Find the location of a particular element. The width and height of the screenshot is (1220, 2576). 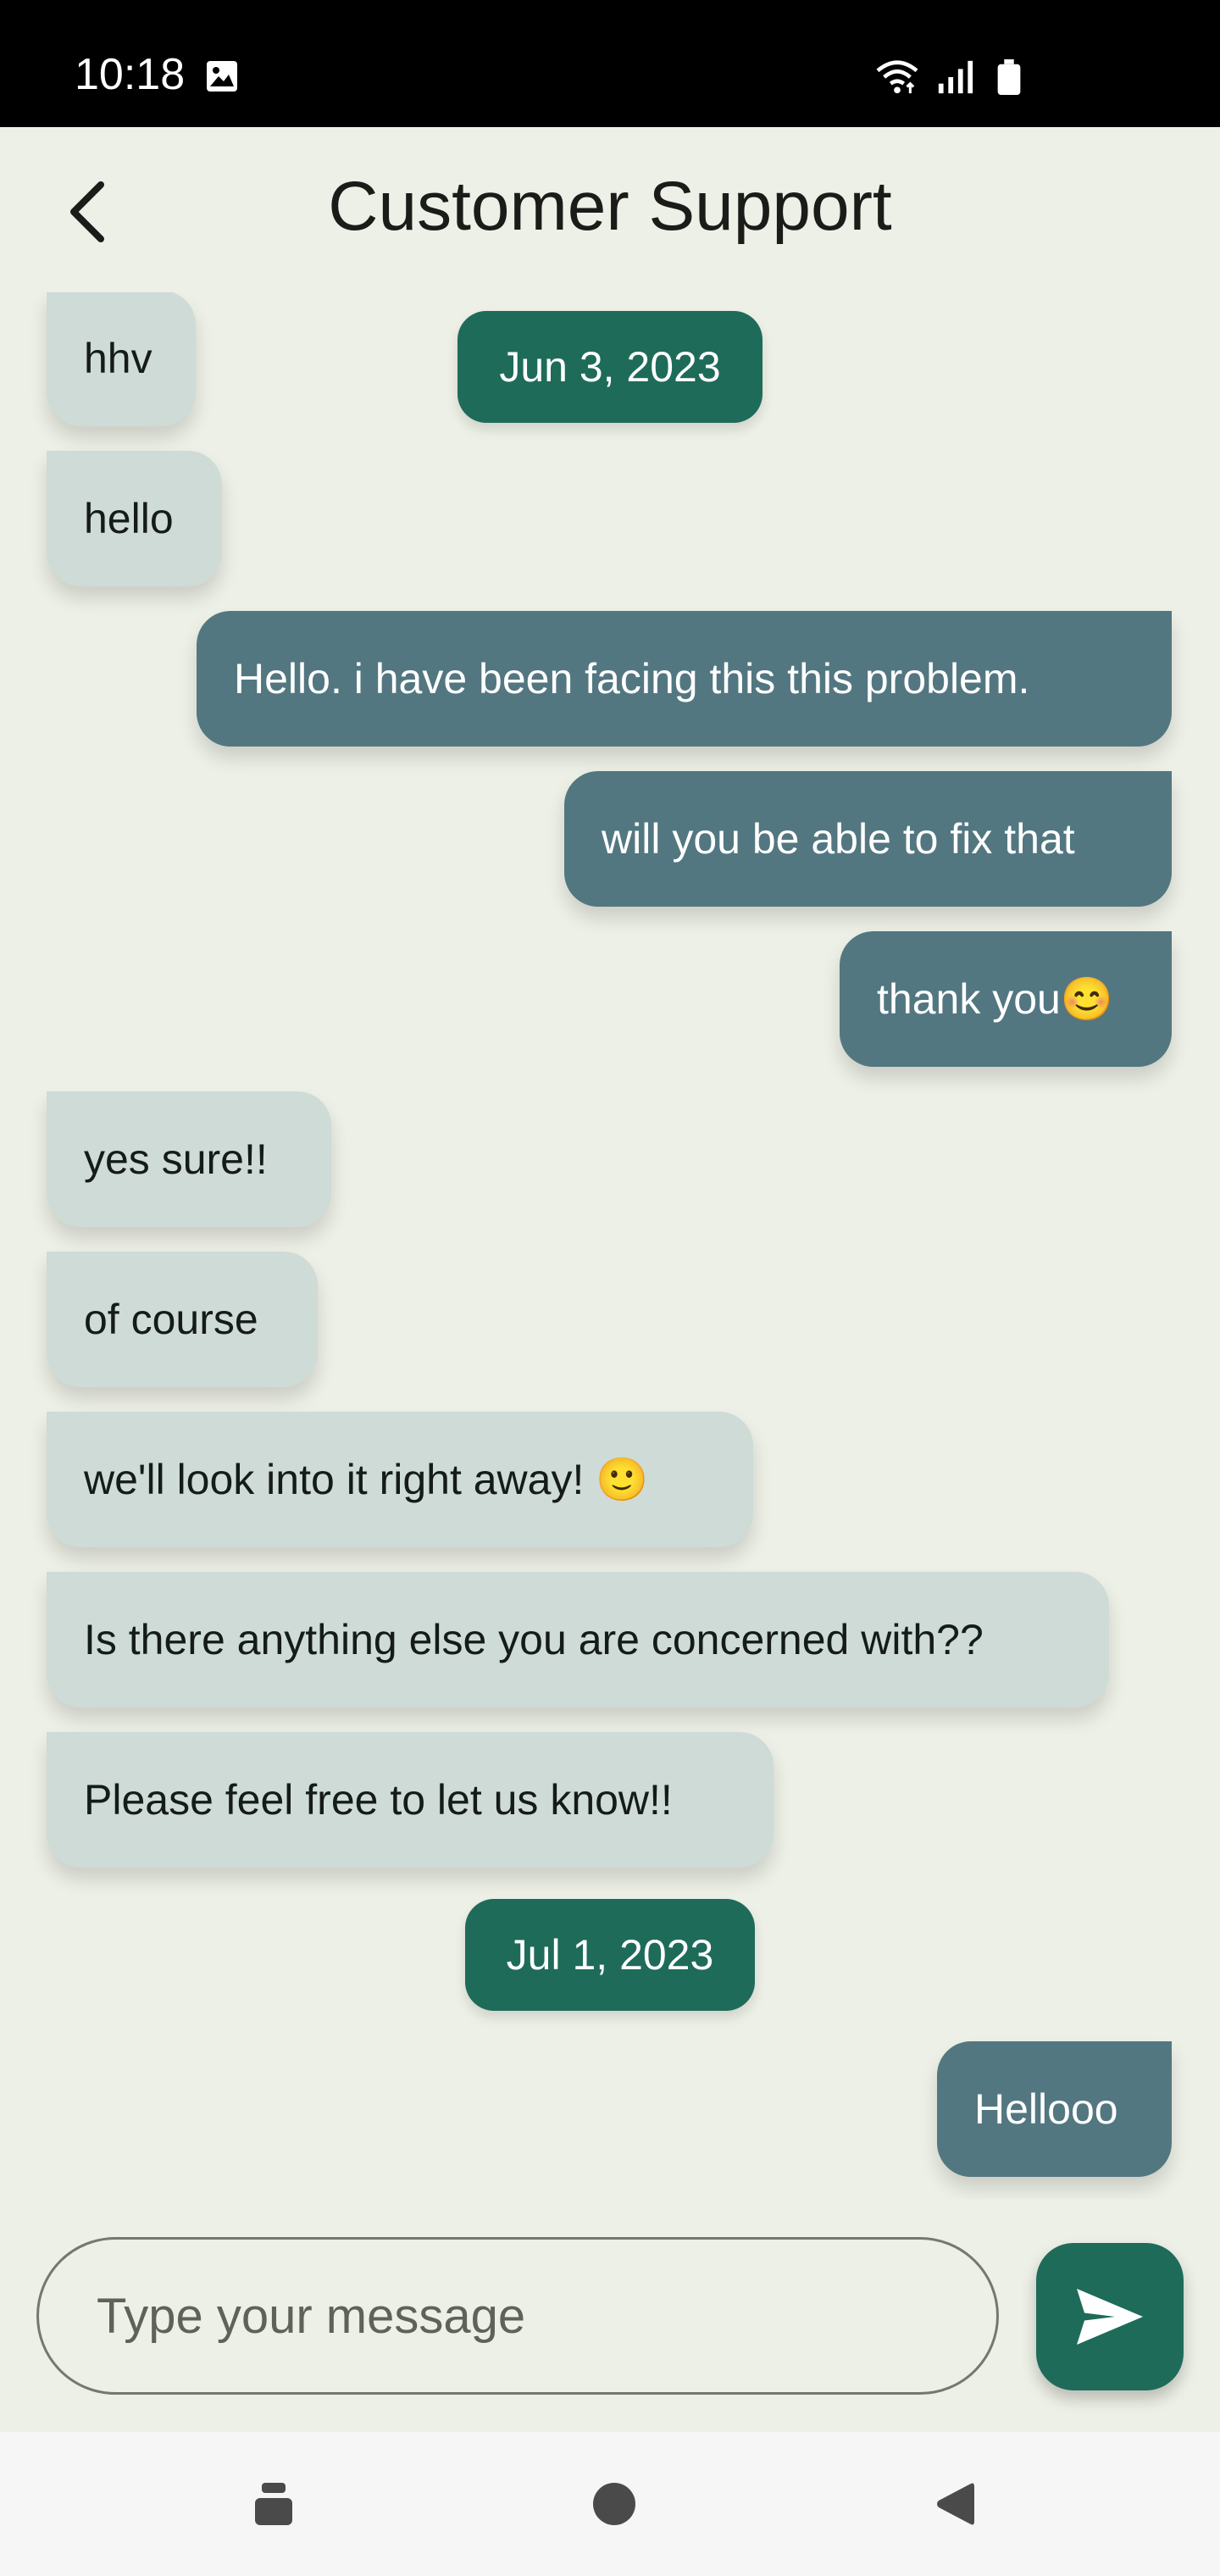

message-bubble-incoming: hhv is located at coordinates (121, 359).